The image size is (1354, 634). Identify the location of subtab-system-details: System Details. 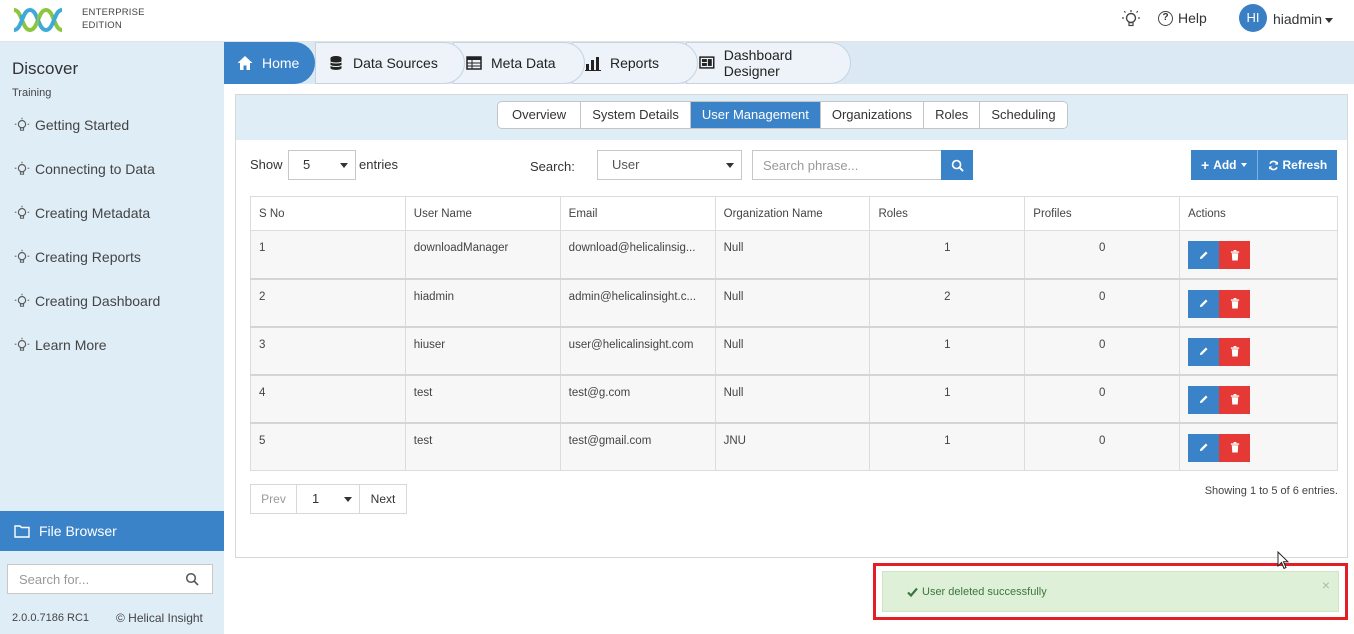
(635, 115).